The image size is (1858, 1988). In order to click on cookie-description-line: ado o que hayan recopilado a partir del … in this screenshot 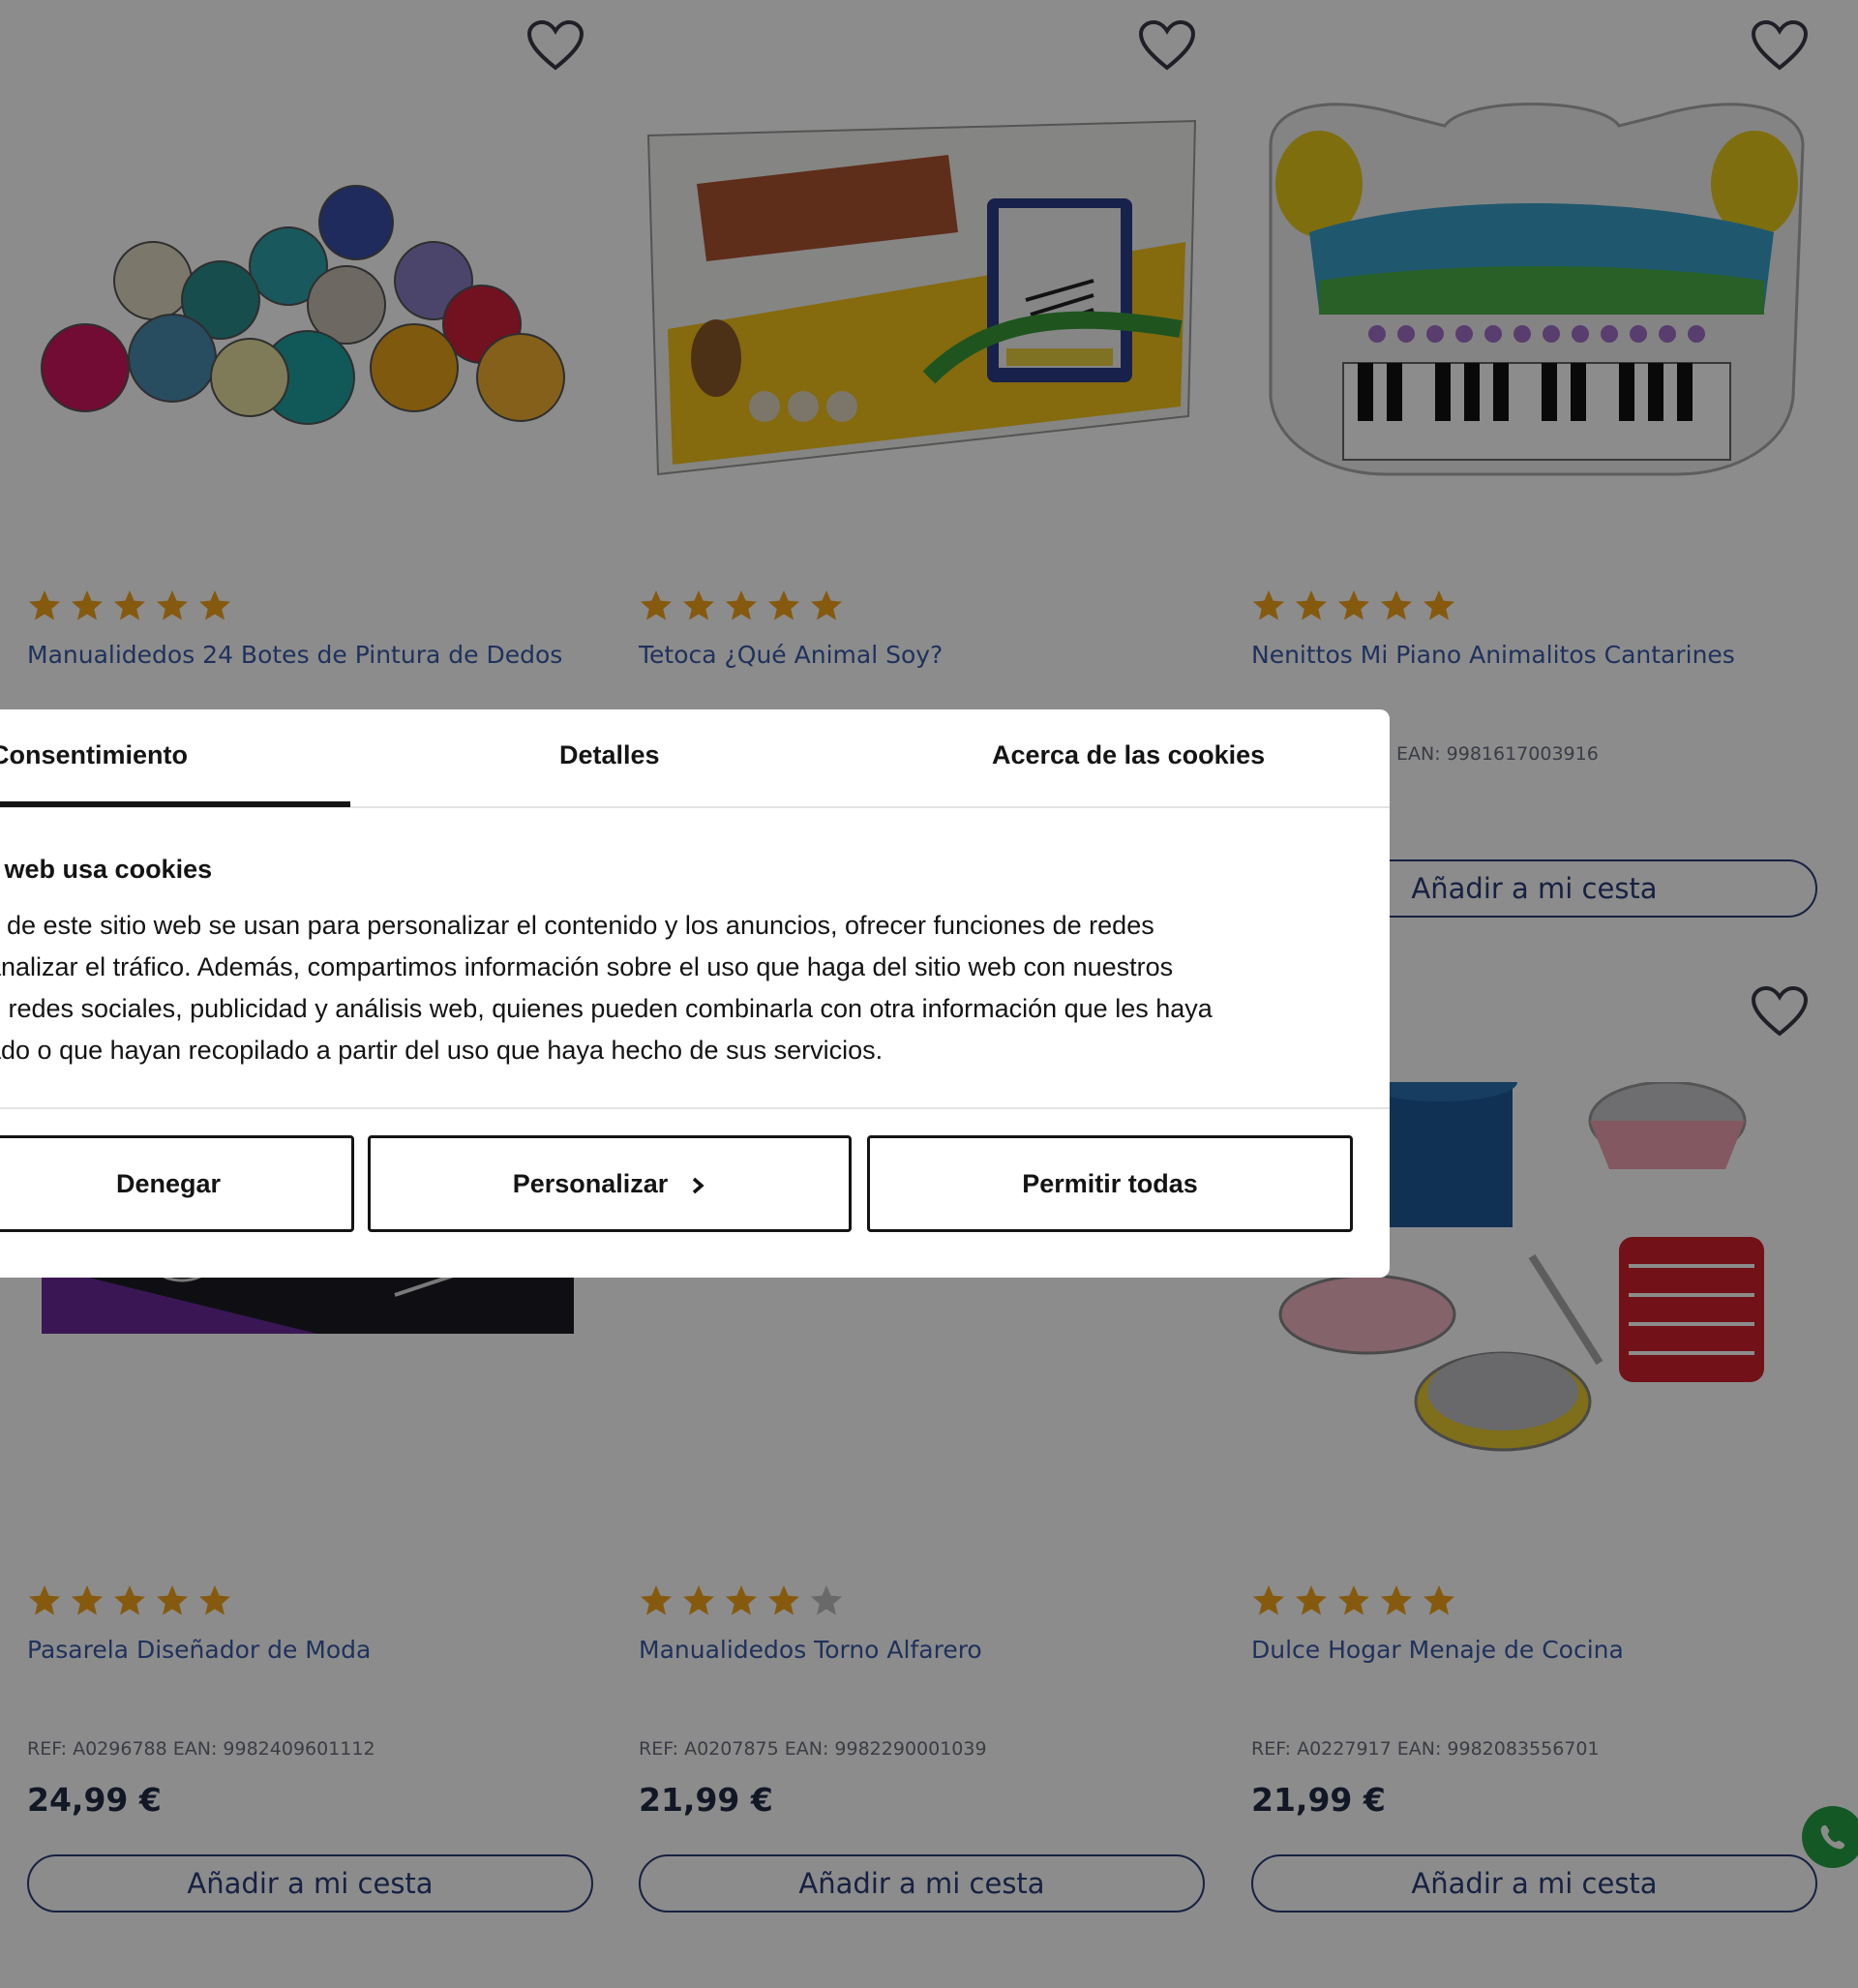, I will do `click(442, 1050)`.